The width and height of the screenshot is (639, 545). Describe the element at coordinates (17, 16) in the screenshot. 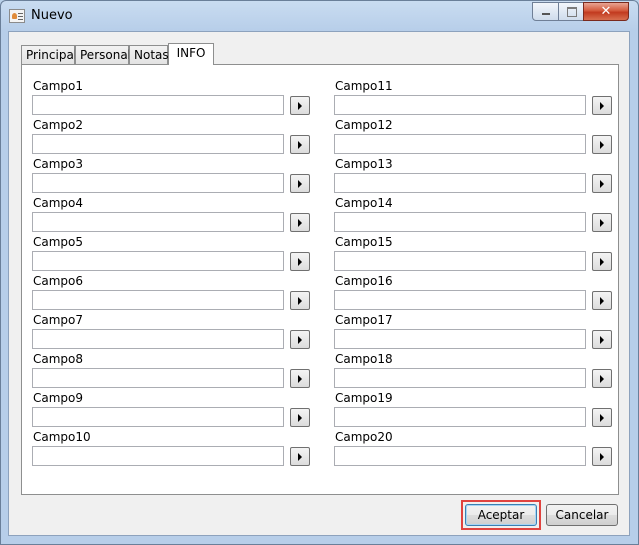

I see `app-icon` at that location.